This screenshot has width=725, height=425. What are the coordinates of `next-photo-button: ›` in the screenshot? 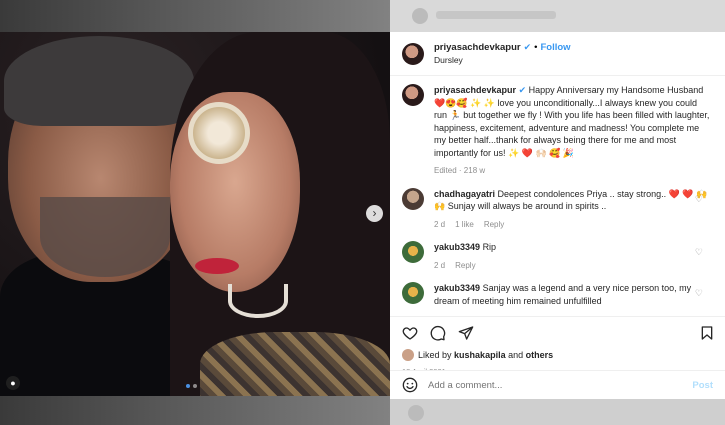 It's located at (374, 213).